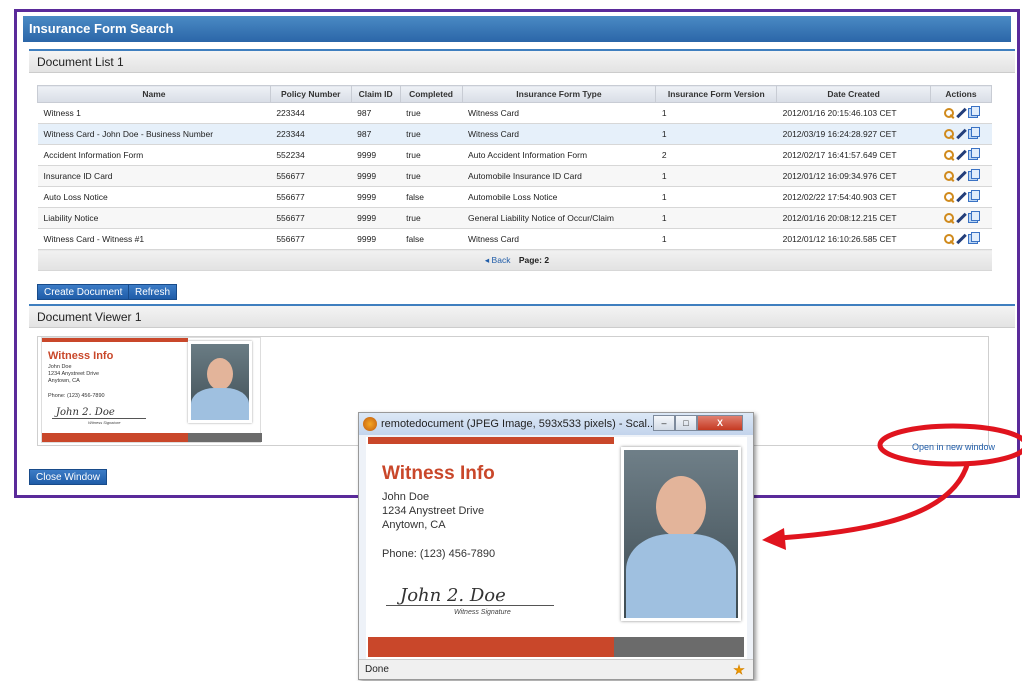  Describe the element at coordinates (310, 94) in the screenshot. I see `column-header-policy-number: Policy Number` at that location.